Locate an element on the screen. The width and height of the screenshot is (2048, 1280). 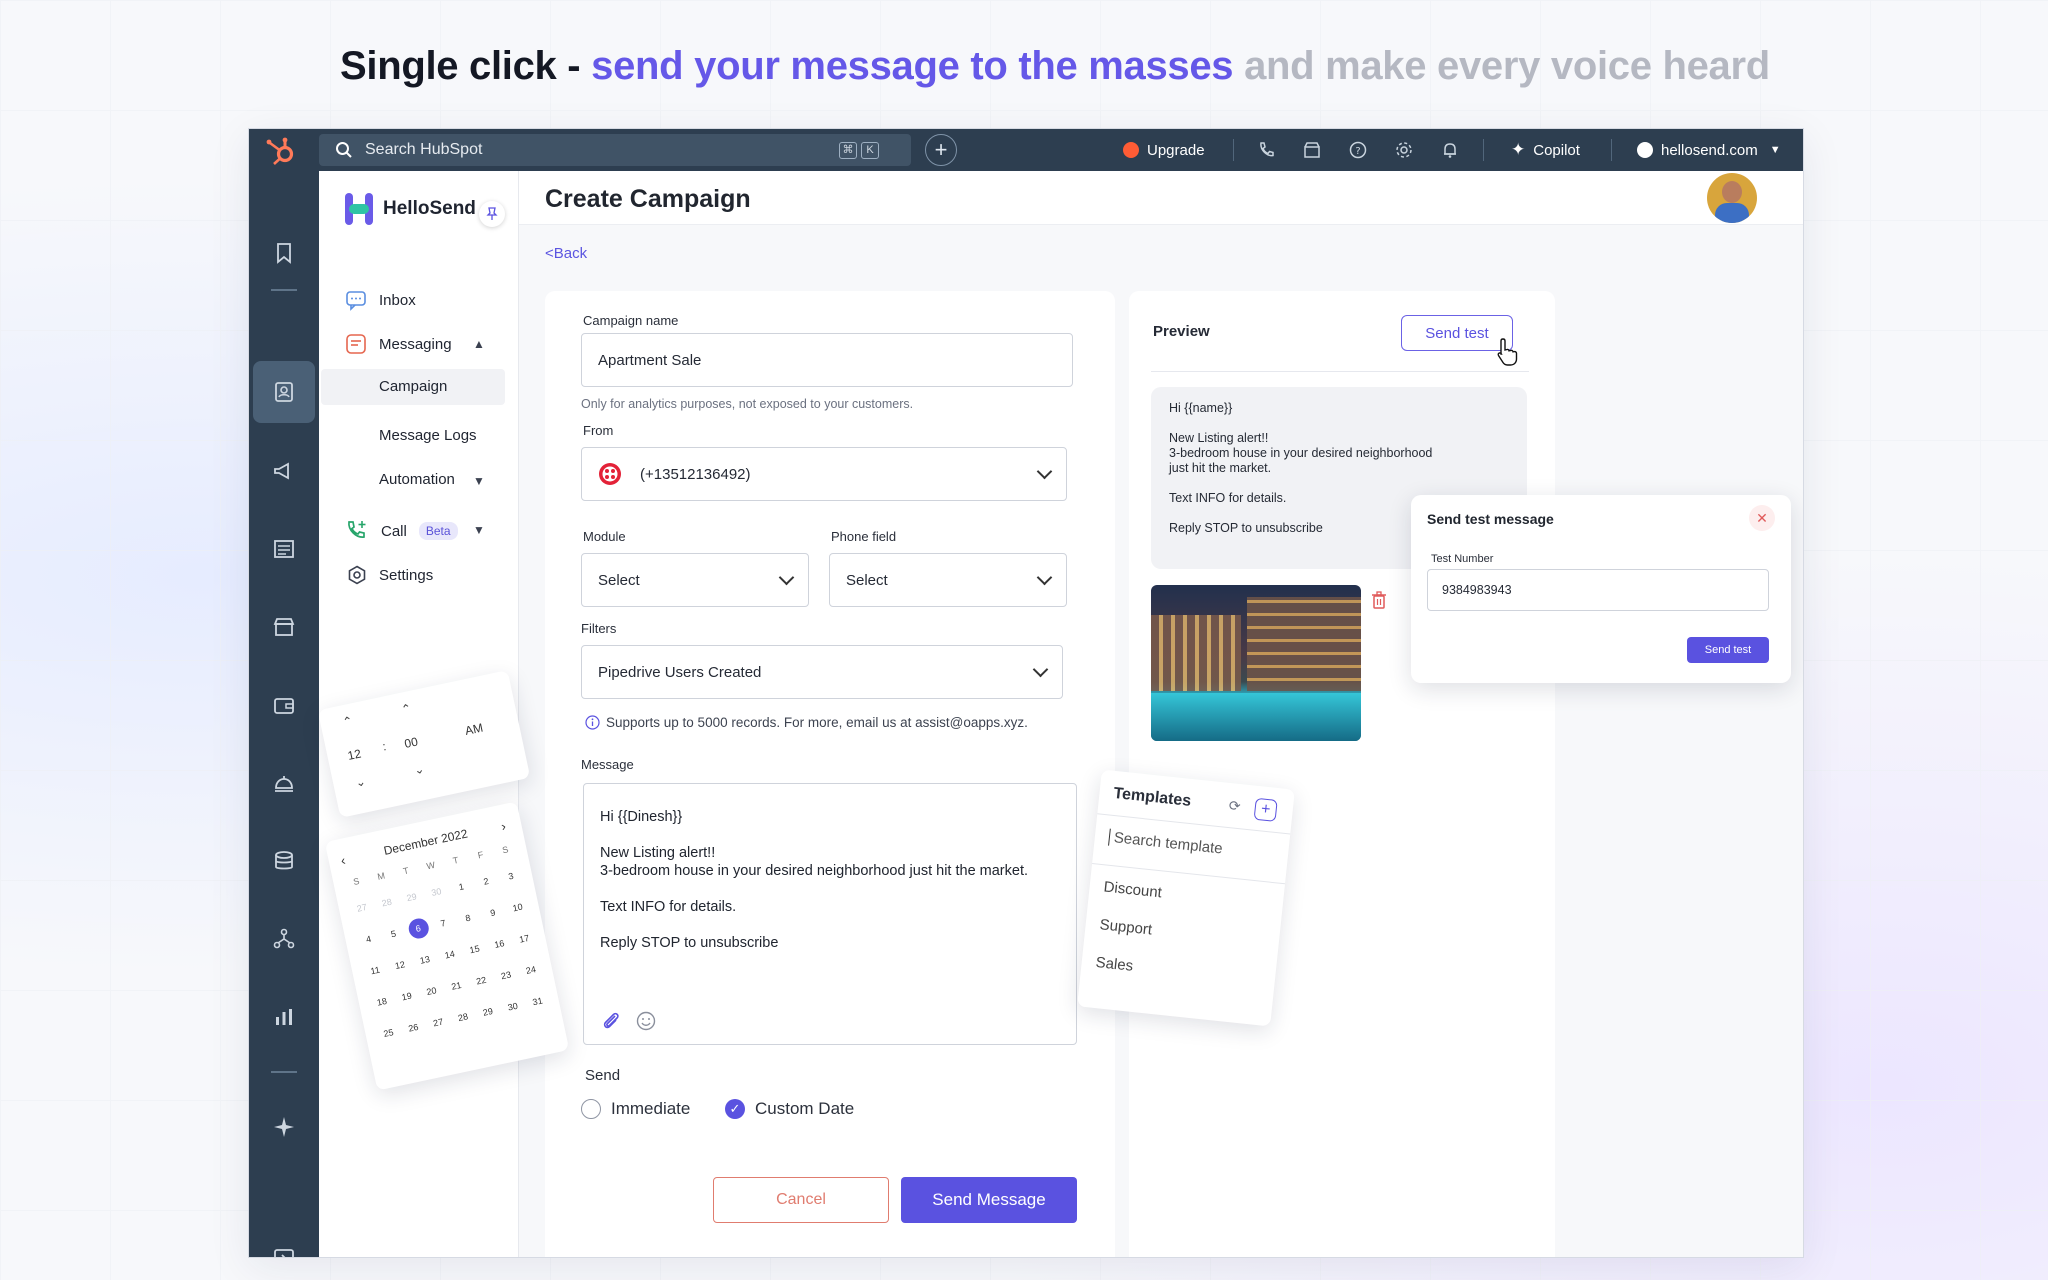
from-select: (+13512136492) is located at coordinates (824, 474).